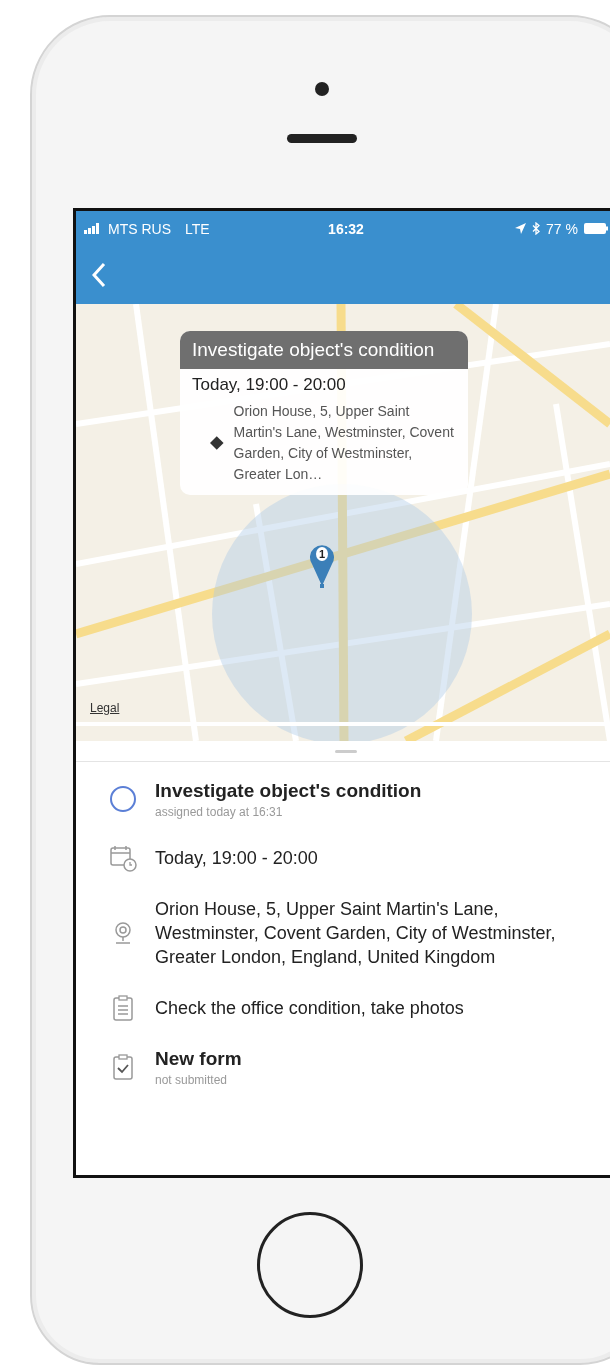  Describe the element at coordinates (536, 228) in the screenshot. I see `bluetooth-icon` at that location.